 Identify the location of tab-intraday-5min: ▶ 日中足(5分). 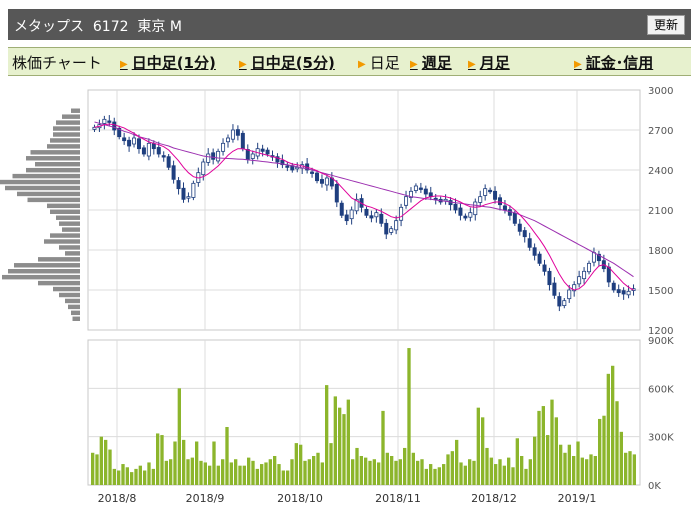
(287, 62).